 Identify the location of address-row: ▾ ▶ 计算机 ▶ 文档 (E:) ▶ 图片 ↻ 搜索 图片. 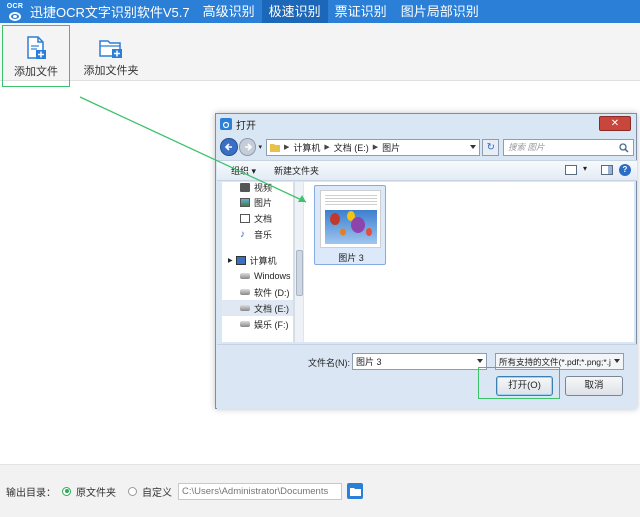
(427, 147).